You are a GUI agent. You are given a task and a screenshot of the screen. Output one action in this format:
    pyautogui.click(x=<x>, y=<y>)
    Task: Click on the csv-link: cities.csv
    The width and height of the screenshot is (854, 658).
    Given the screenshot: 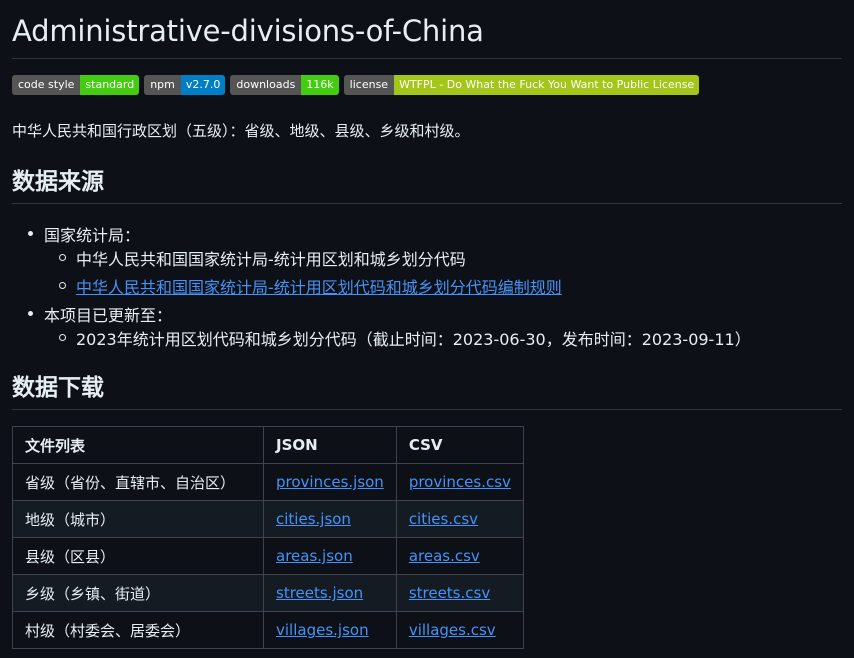 What is the action you would take?
    pyautogui.click(x=443, y=519)
    